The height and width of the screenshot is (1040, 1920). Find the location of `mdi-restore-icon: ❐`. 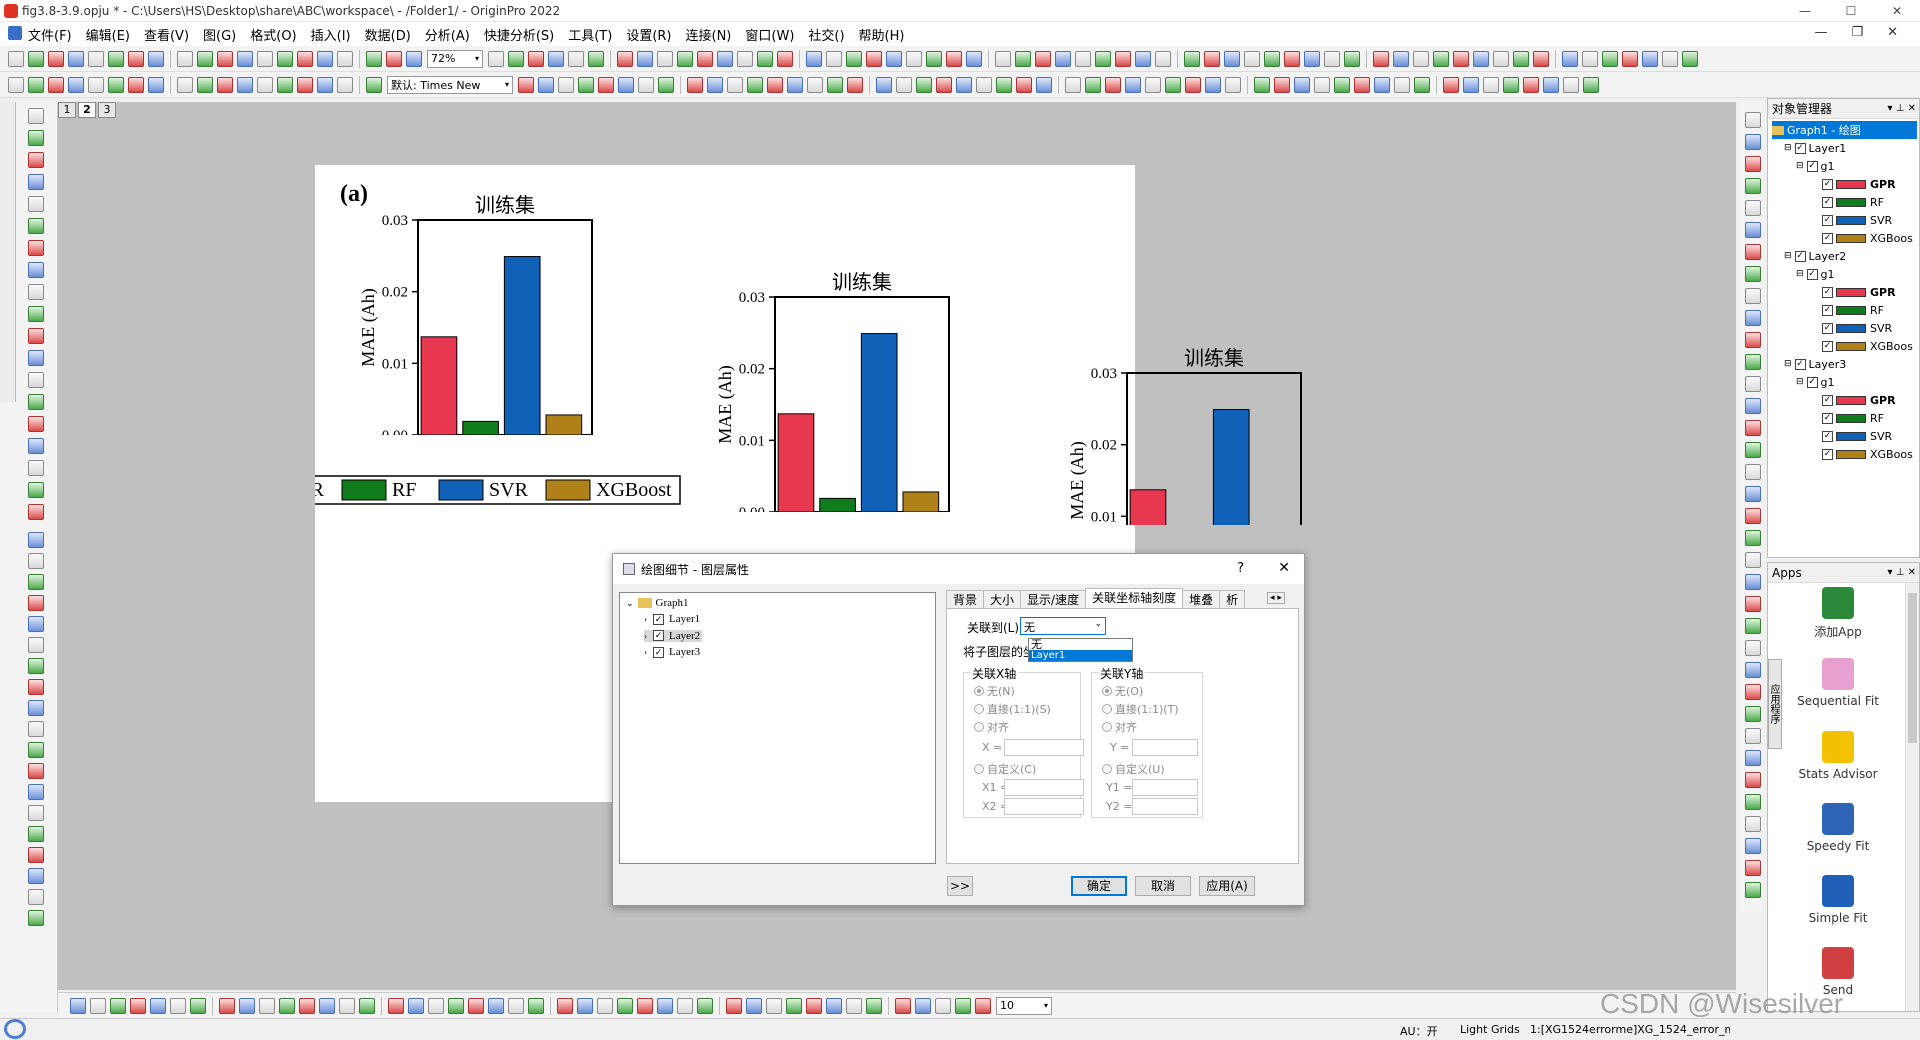

mdi-restore-icon: ❐ is located at coordinates (1857, 32).